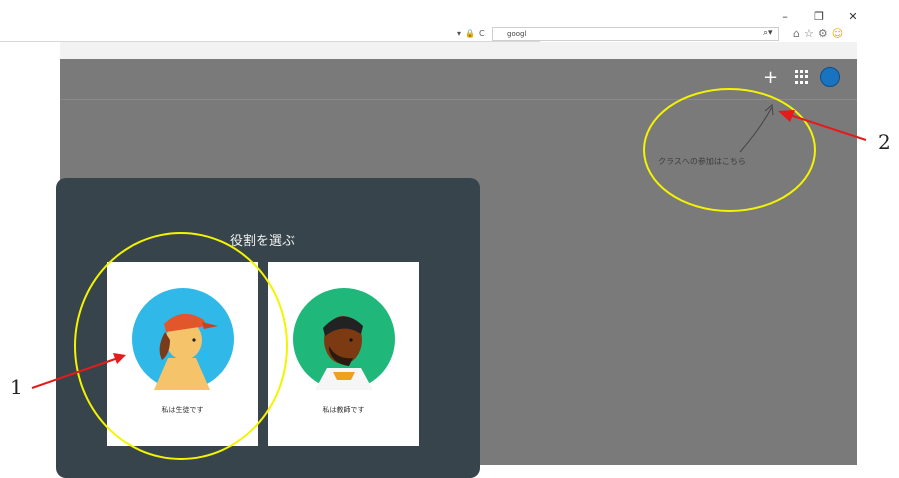 This screenshot has width=899, height=478. I want to click on teacher-role-card: 私は教師です, so click(343, 354).